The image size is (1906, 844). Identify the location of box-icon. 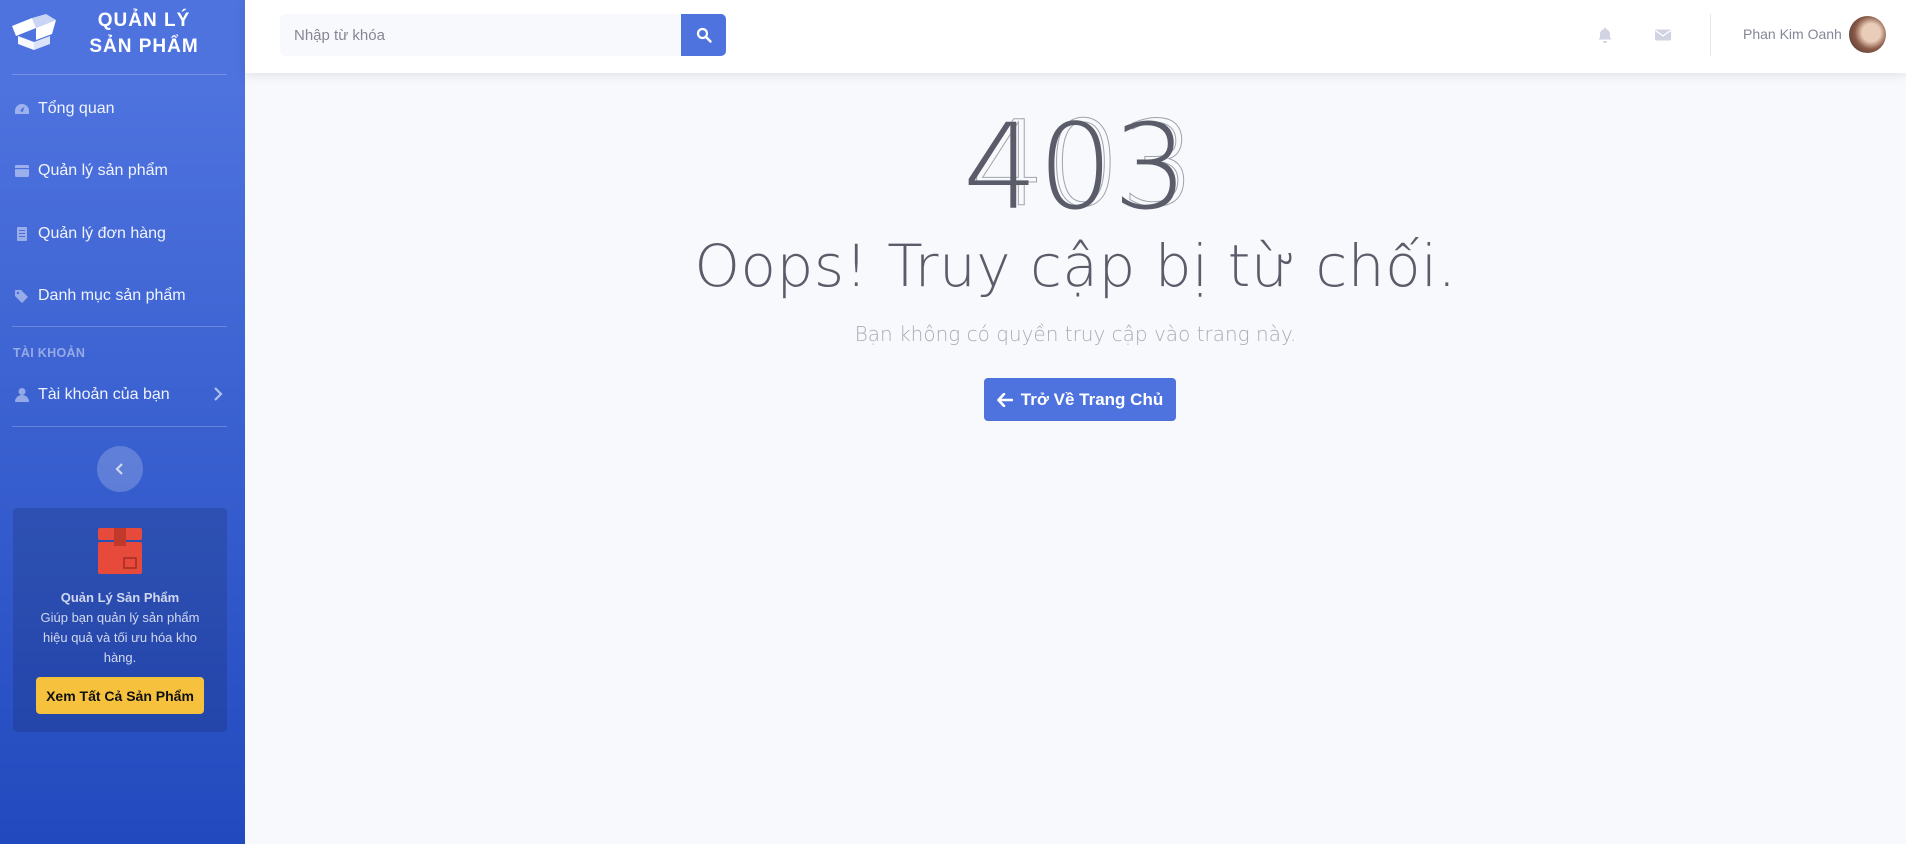
(22, 171).